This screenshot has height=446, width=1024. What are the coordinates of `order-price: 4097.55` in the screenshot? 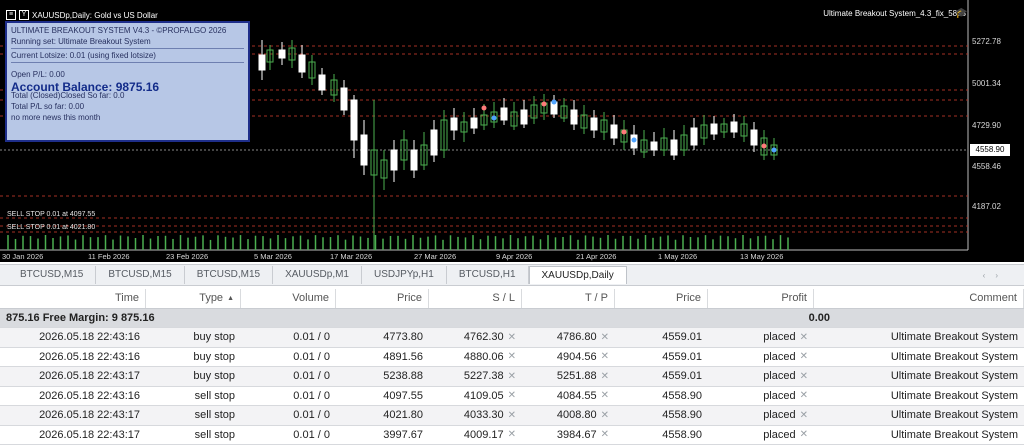 It's located at (403, 395).